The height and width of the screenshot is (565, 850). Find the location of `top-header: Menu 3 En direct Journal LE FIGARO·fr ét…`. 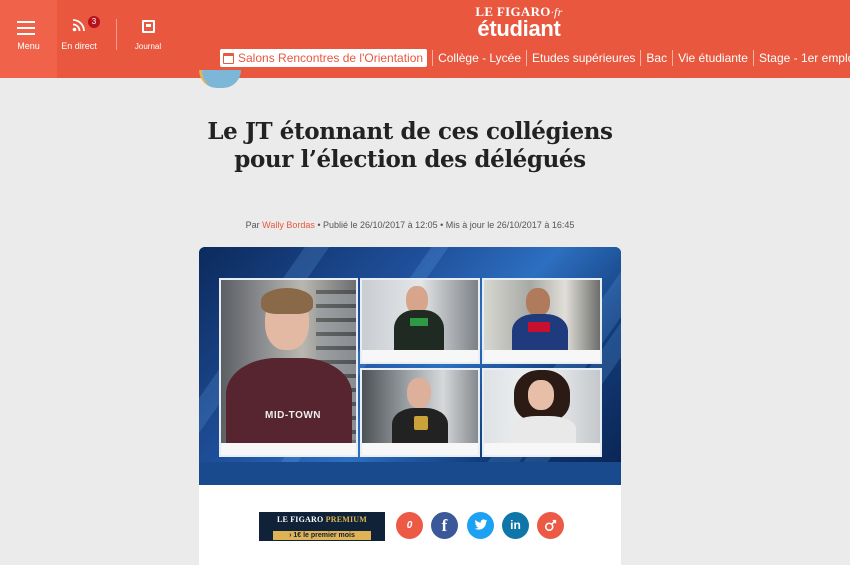

top-header: Menu 3 En direct Journal LE FIGARO·fr ét… is located at coordinates (425, 39).